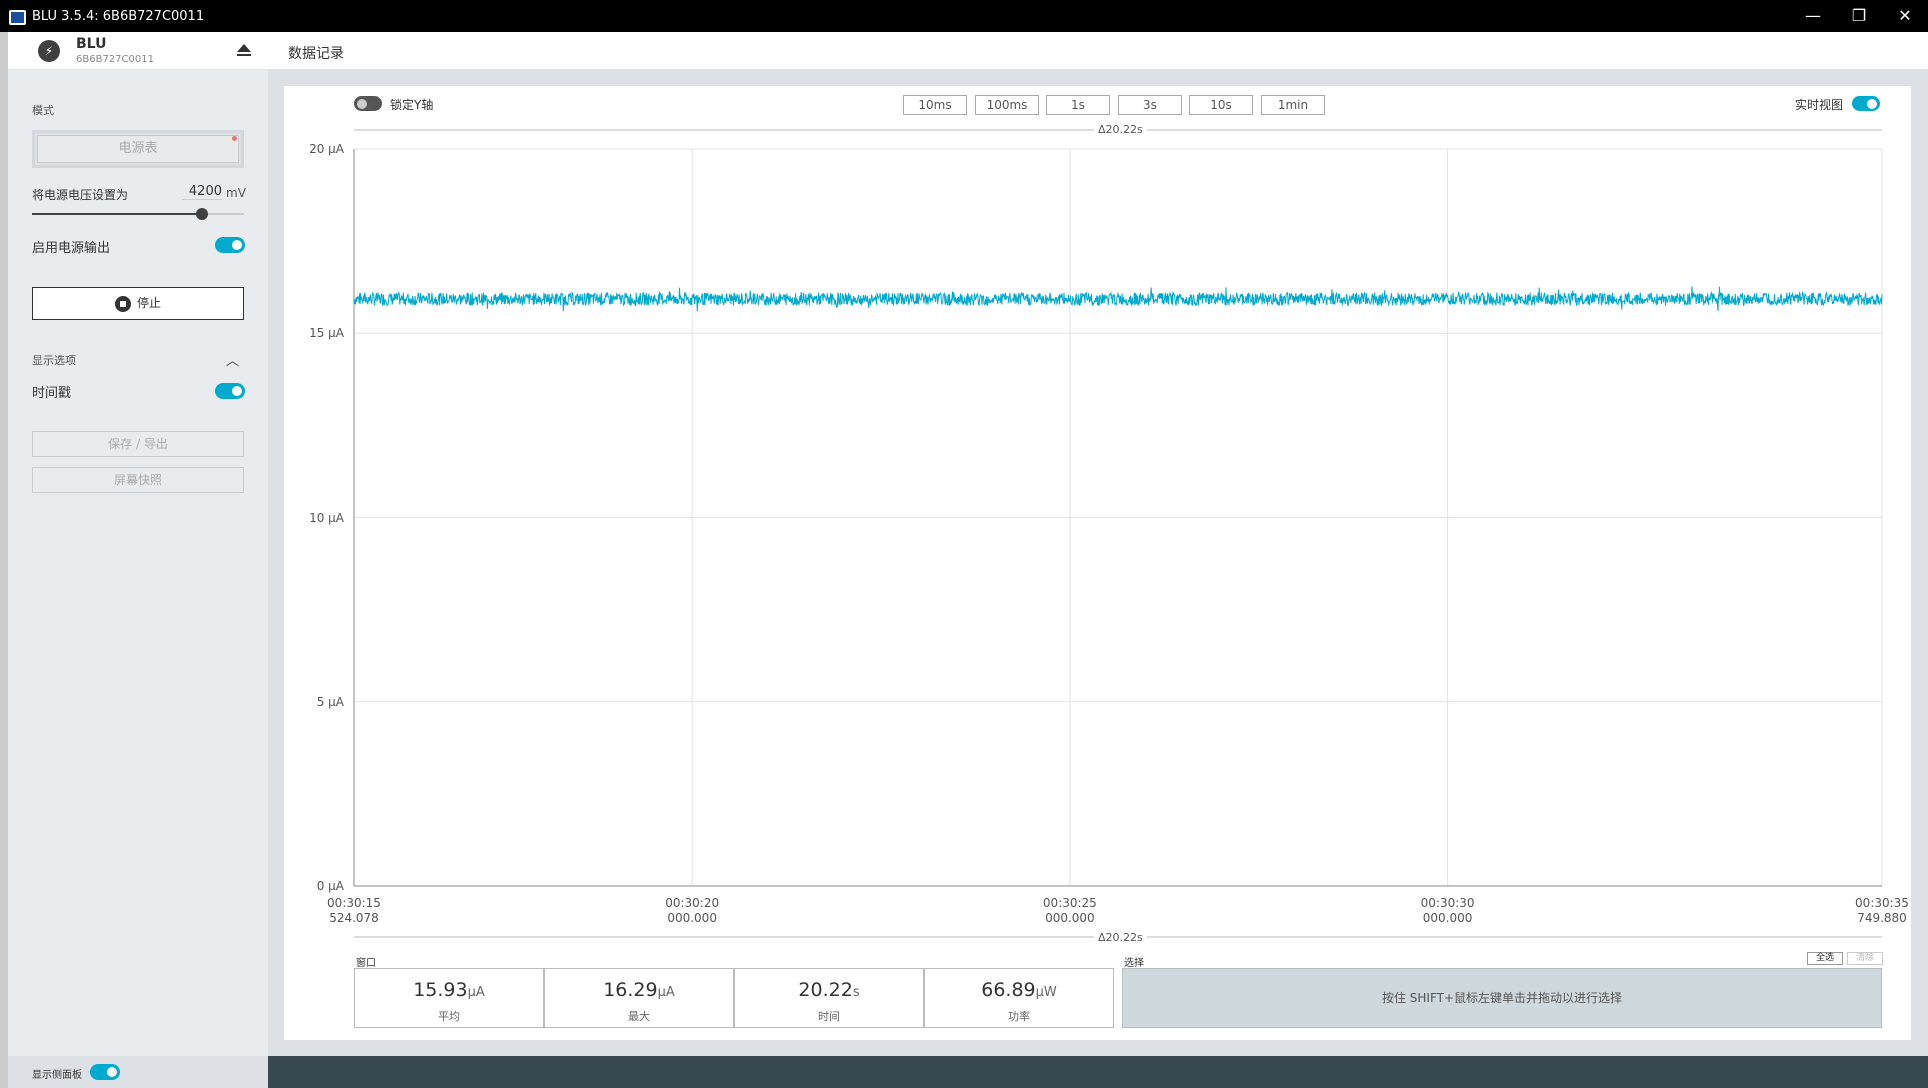 The image size is (1928, 1088). I want to click on window-label: 窗口, so click(366, 963).